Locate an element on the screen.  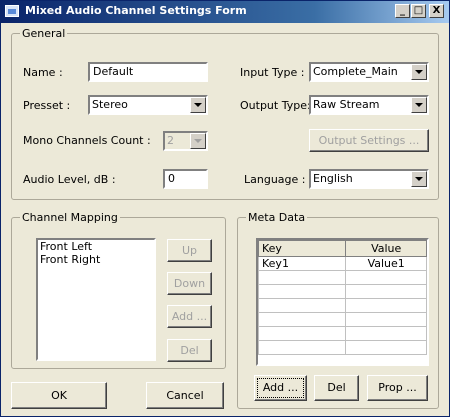
preset-value: Stereo is located at coordinates (110, 104).